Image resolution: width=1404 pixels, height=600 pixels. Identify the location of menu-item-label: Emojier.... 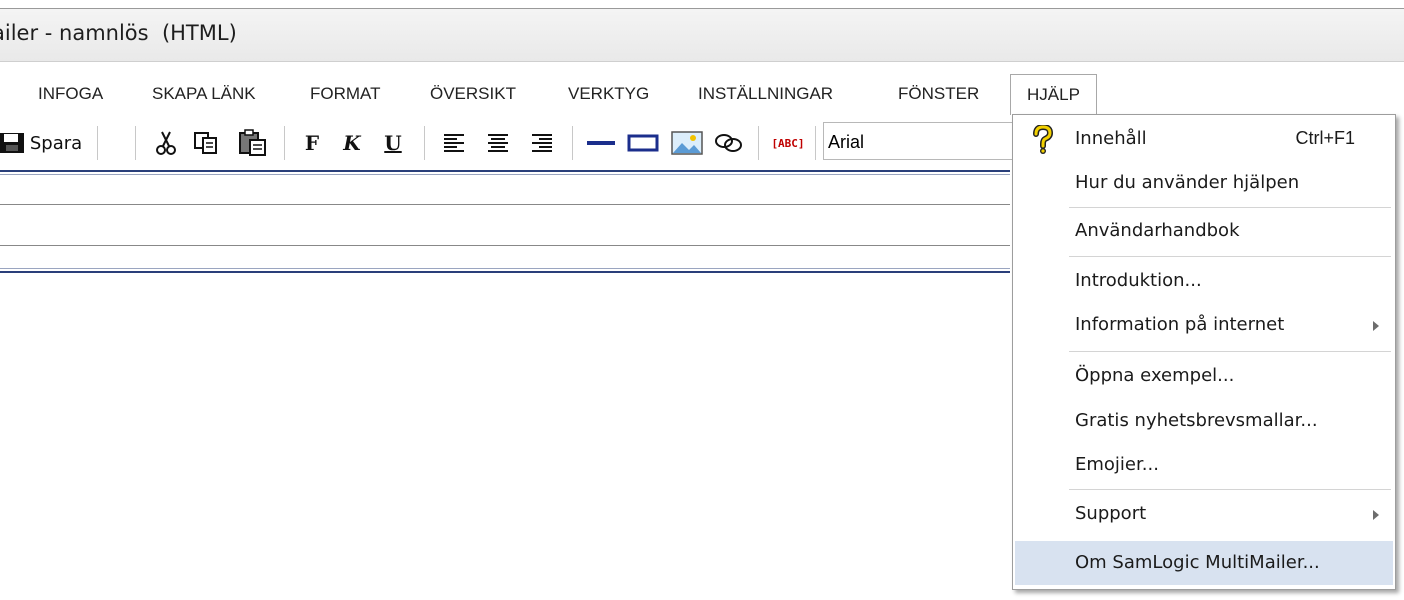
(1117, 464).